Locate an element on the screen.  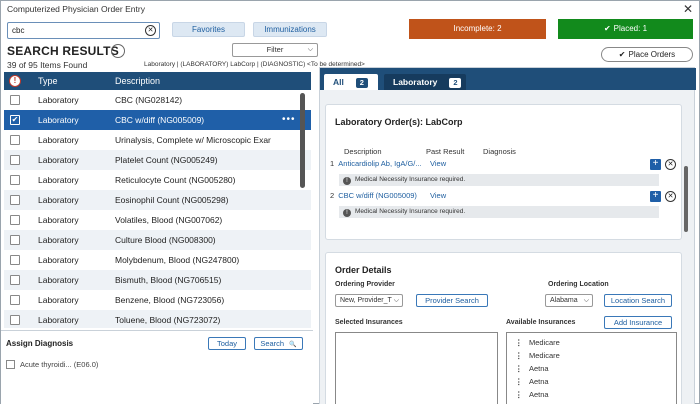
table-row: ✔ Laboratory CBC w/diff (NG005009) ••• is located at coordinates (157, 120).